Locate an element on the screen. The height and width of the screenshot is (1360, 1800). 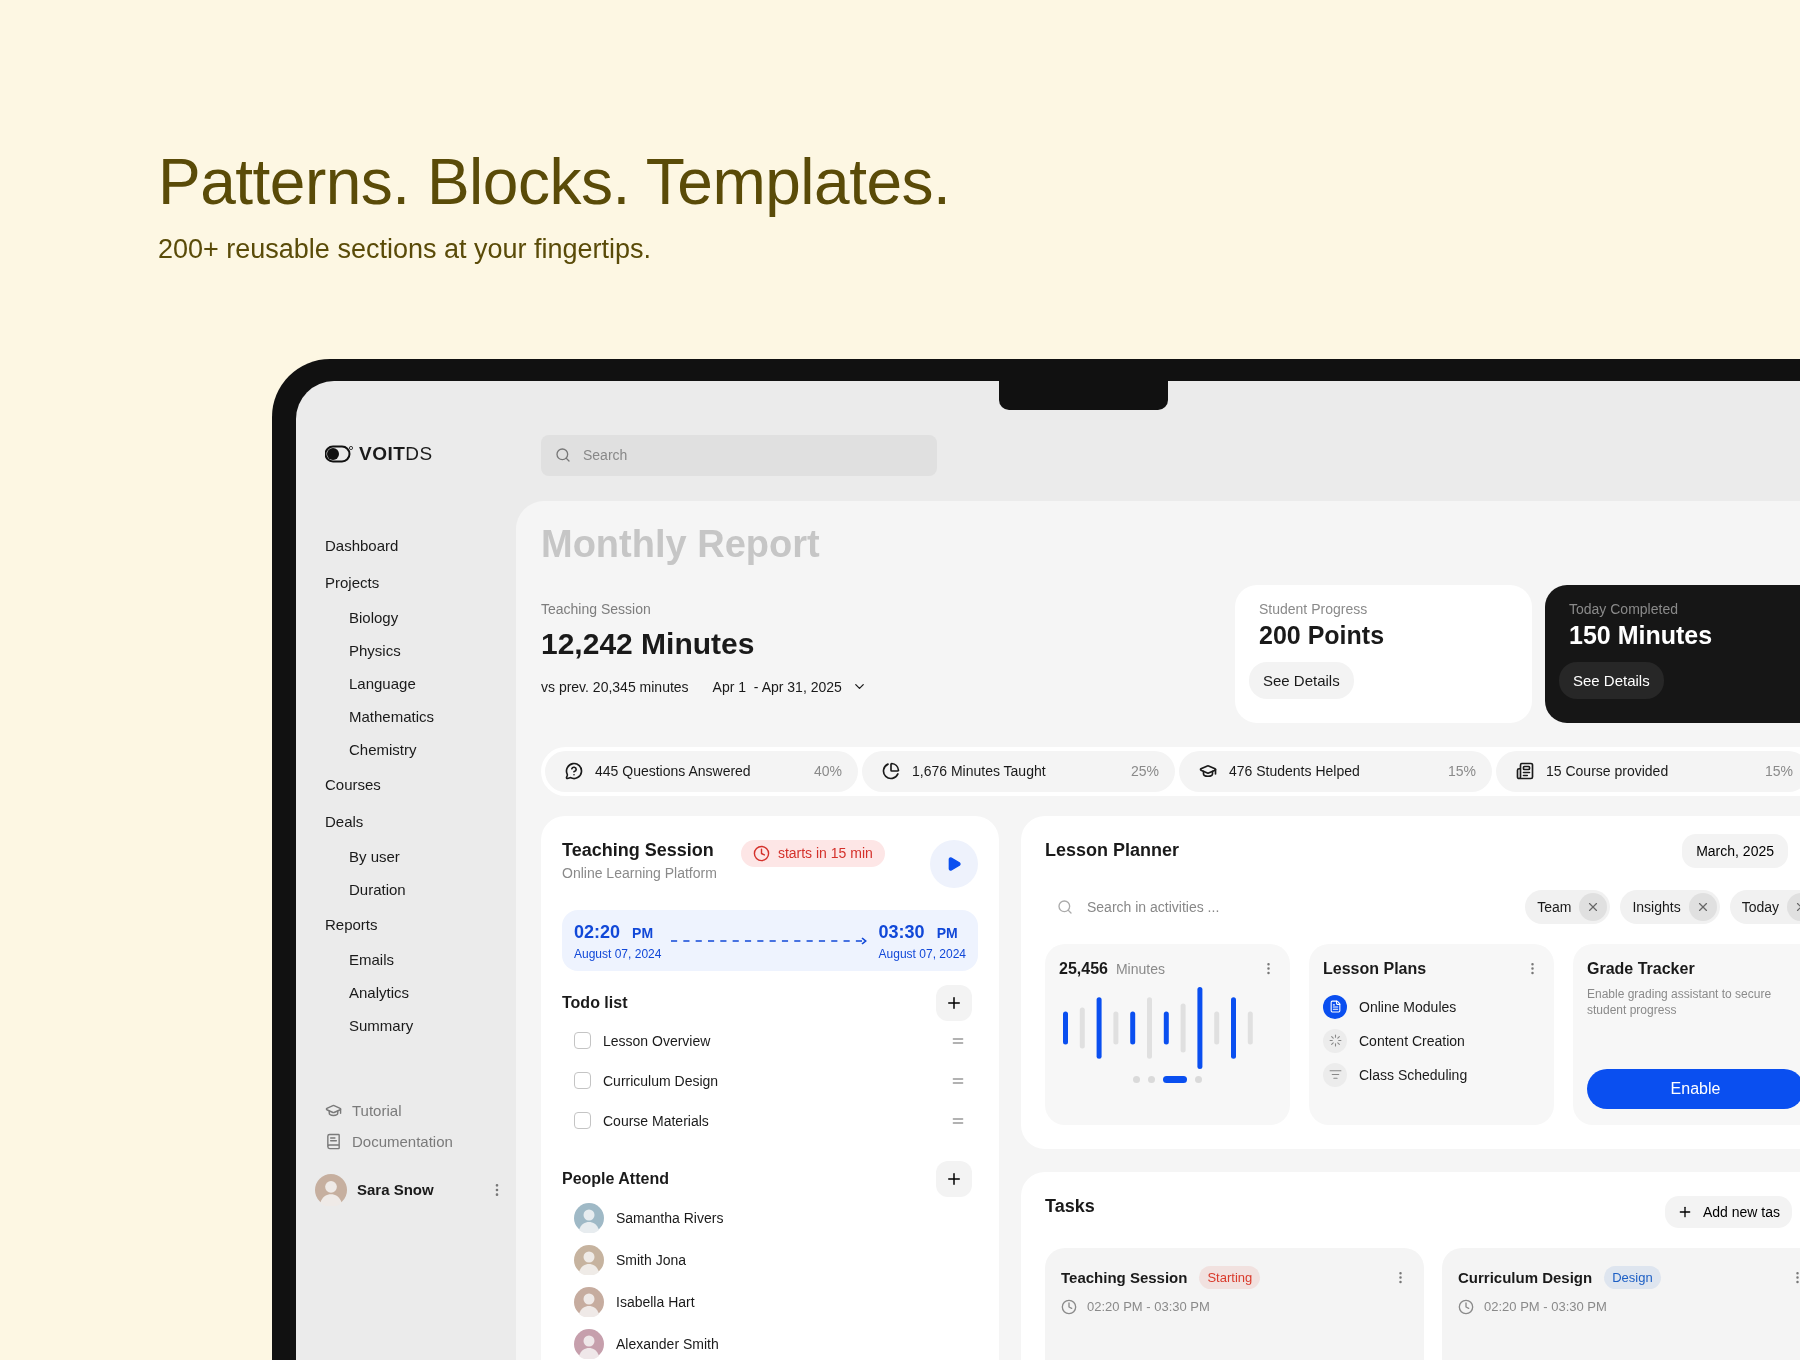
section-title: Todo list is located at coordinates (595, 1002).